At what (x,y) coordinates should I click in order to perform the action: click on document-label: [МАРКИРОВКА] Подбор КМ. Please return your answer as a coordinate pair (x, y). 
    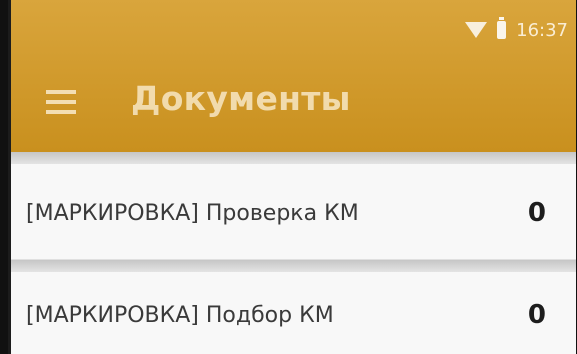
    Looking at the image, I should click on (180, 315).